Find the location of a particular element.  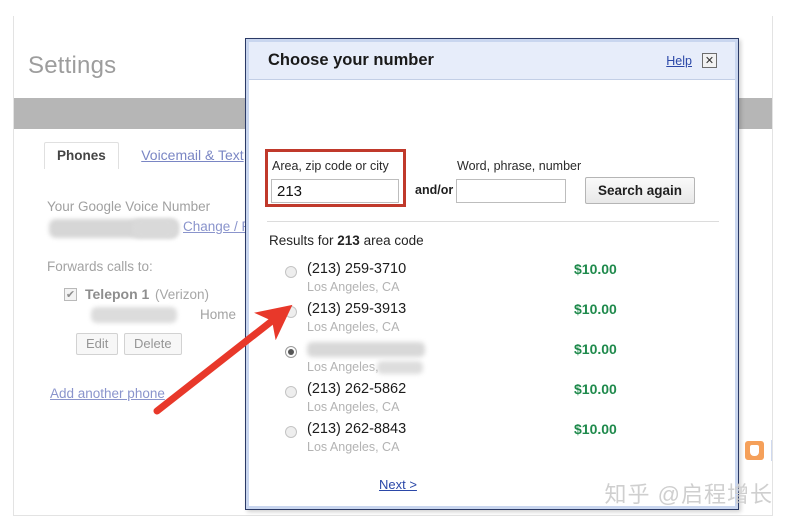

delete-phone-button: Delete is located at coordinates (153, 344).